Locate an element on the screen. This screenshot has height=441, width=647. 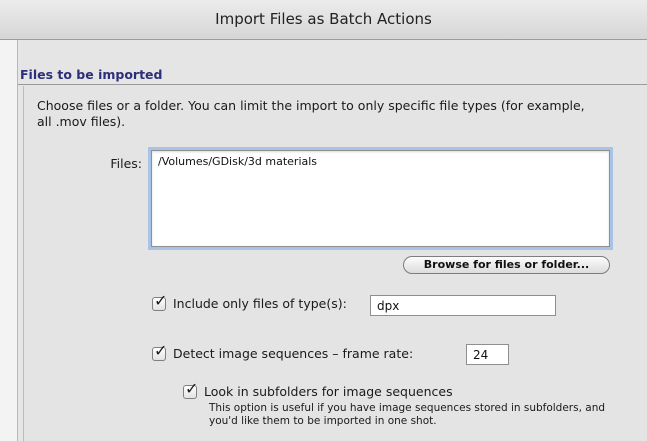
files-label: Files: is located at coordinates (126, 163).